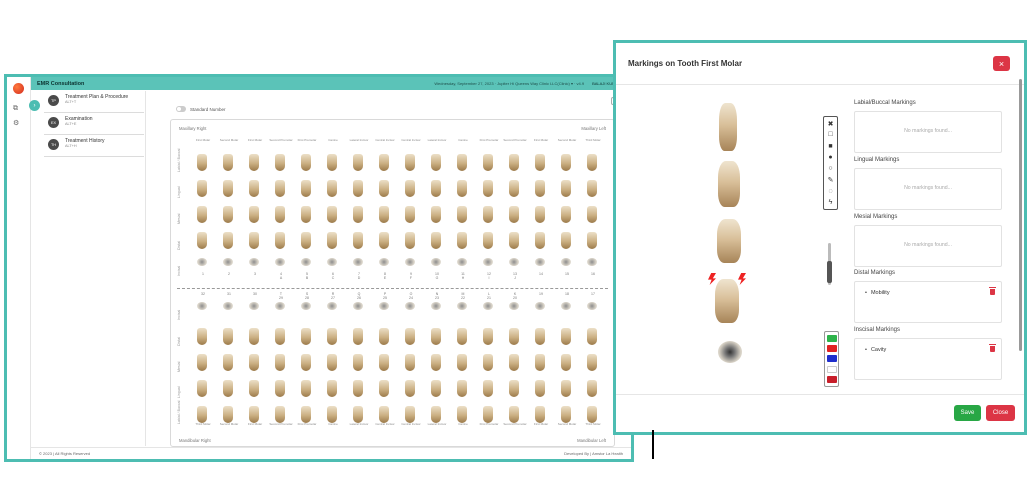 The width and height of the screenshot is (1033, 490). I want to click on sidebar-toggle-button: ›, so click(34, 105).